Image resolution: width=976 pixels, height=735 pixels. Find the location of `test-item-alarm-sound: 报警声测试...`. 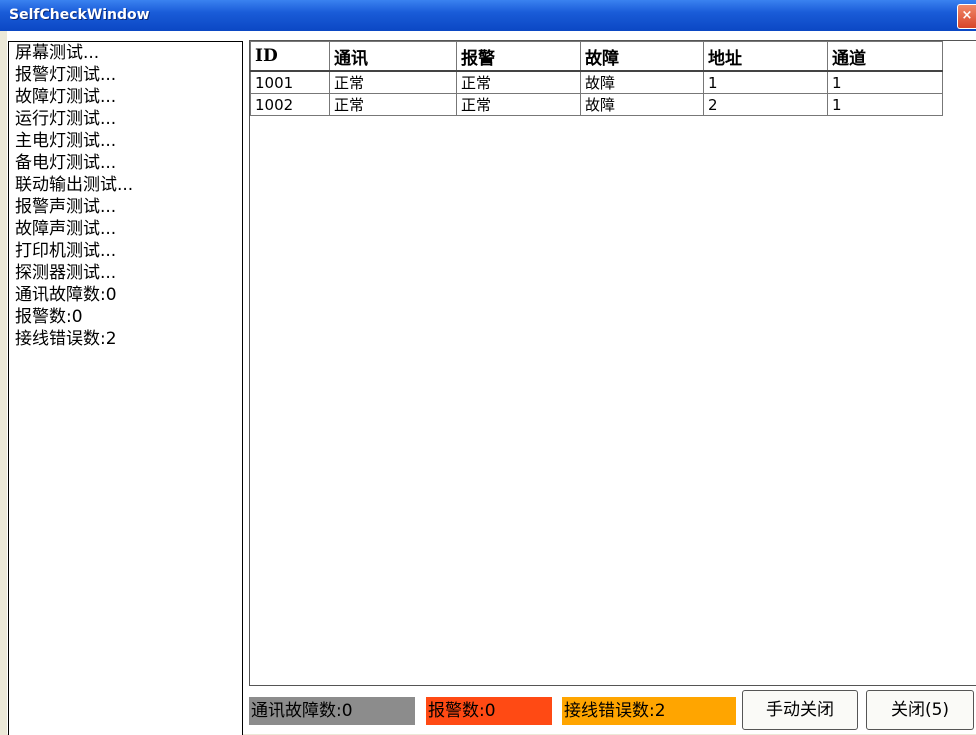

test-item-alarm-sound: 报警声测试... is located at coordinates (65, 207).